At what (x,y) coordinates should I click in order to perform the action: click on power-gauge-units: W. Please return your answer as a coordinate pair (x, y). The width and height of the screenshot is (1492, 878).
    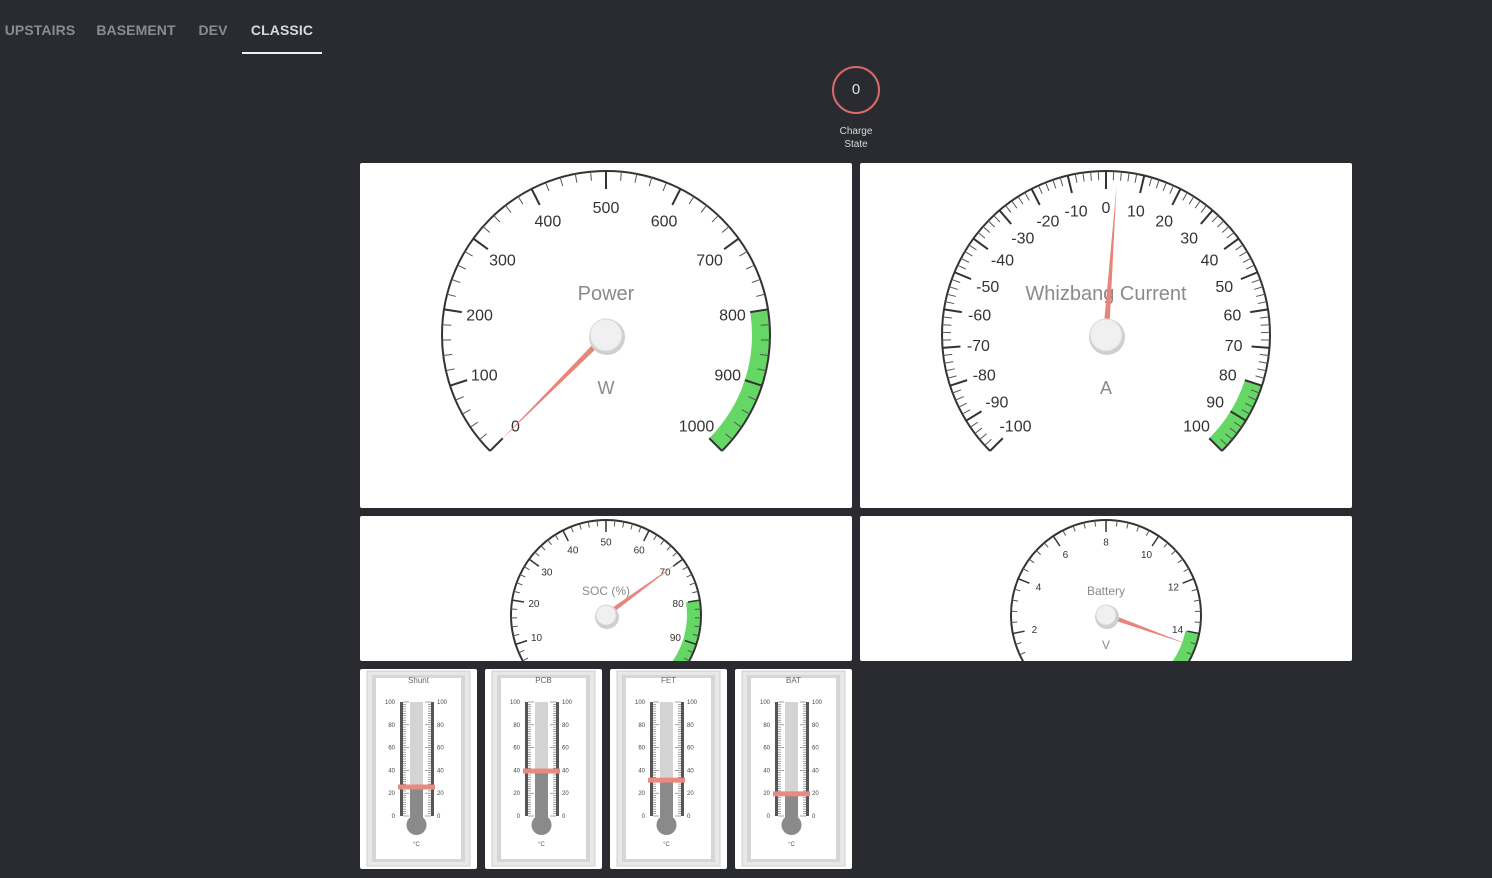
    Looking at the image, I should click on (606, 388).